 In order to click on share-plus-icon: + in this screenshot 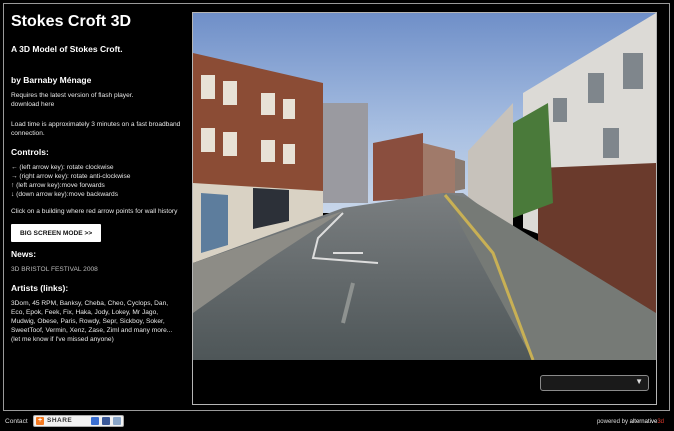, I will do `click(40, 421)`.